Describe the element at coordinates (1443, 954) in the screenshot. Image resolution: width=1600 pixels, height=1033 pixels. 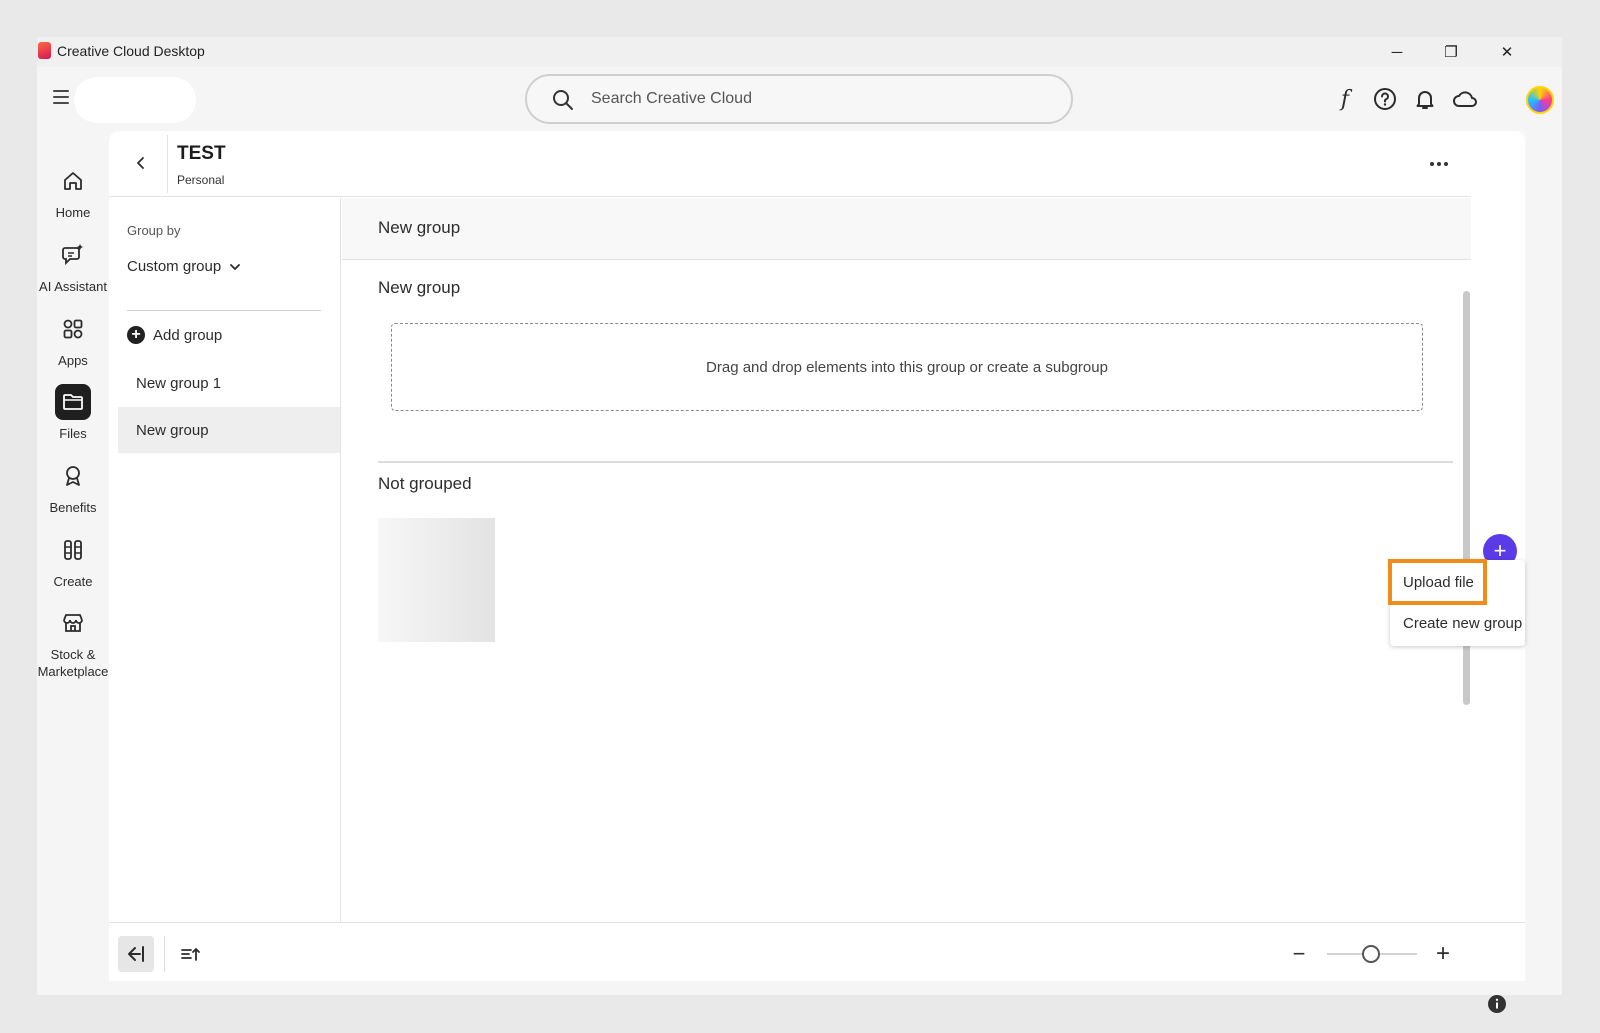
I see `zoom-in-button: +` at that location.